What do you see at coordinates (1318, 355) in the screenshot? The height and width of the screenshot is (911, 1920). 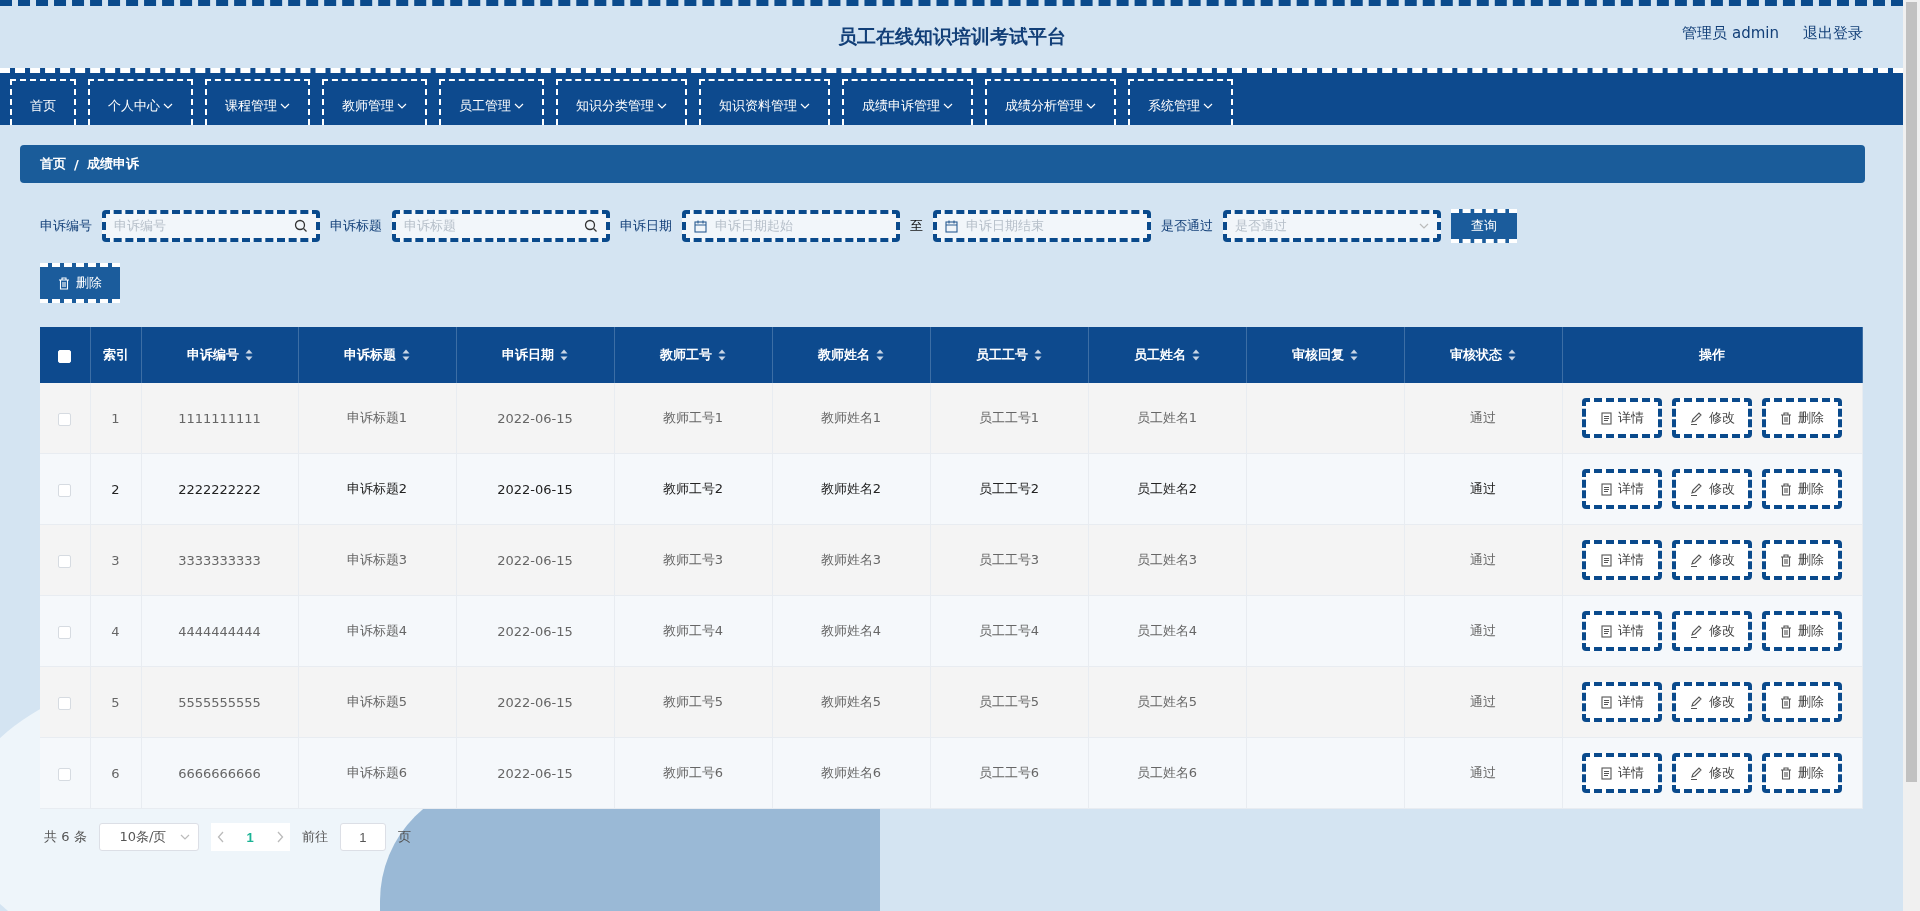 I see `column-header: 审核回复` at bounding box center [1318, 355].